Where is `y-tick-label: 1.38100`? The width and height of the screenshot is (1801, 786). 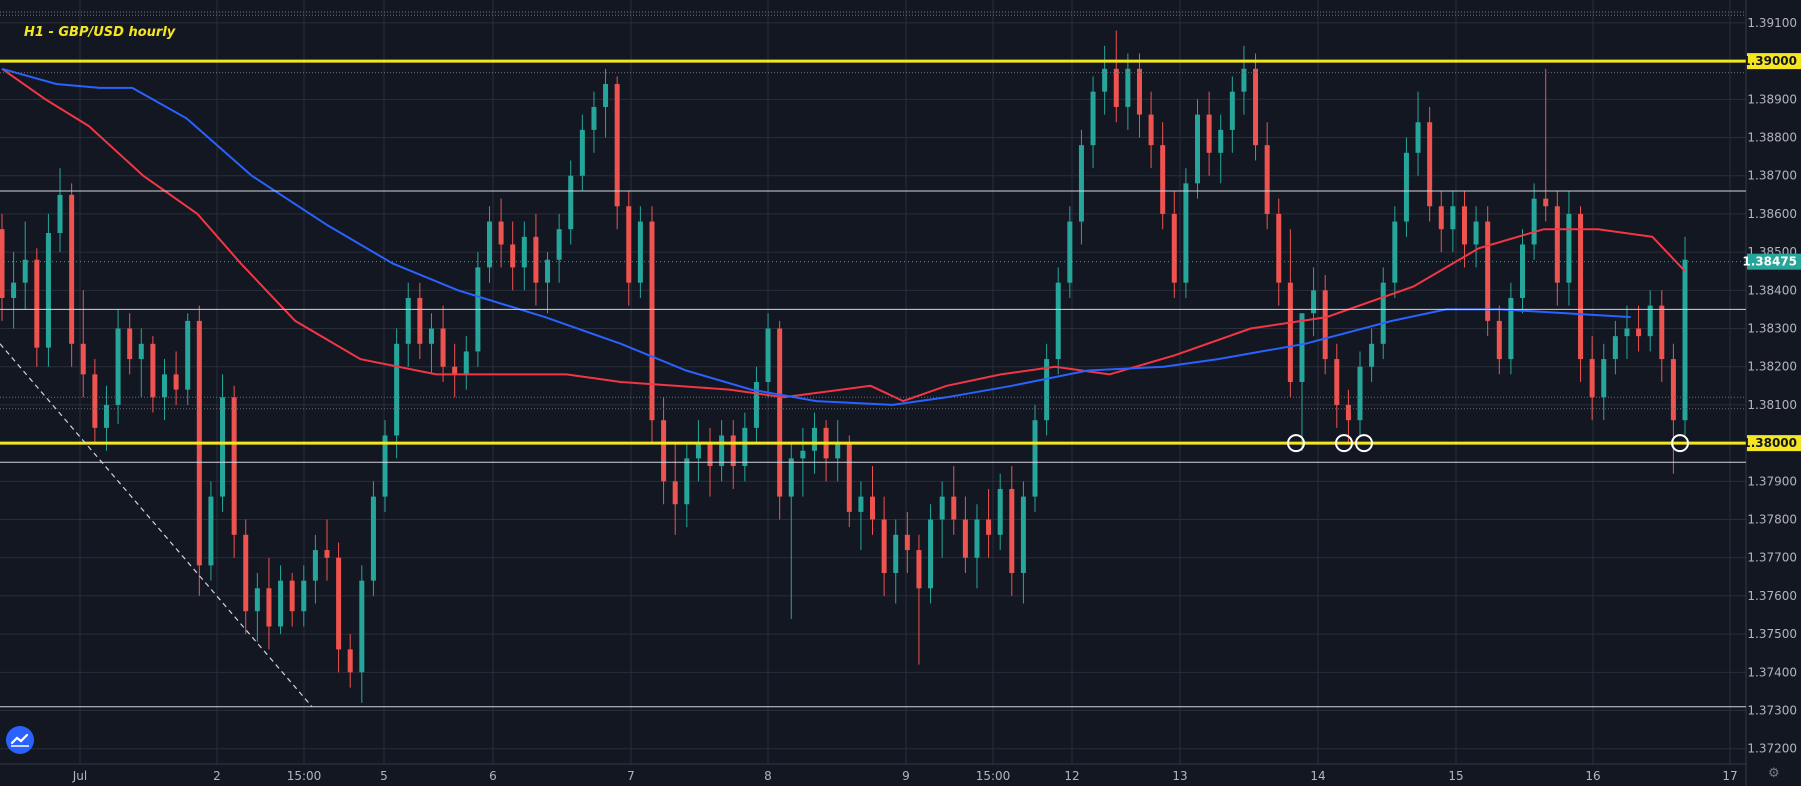
y-tick-label: 1.38100 is located at coordinates (1772, 405).